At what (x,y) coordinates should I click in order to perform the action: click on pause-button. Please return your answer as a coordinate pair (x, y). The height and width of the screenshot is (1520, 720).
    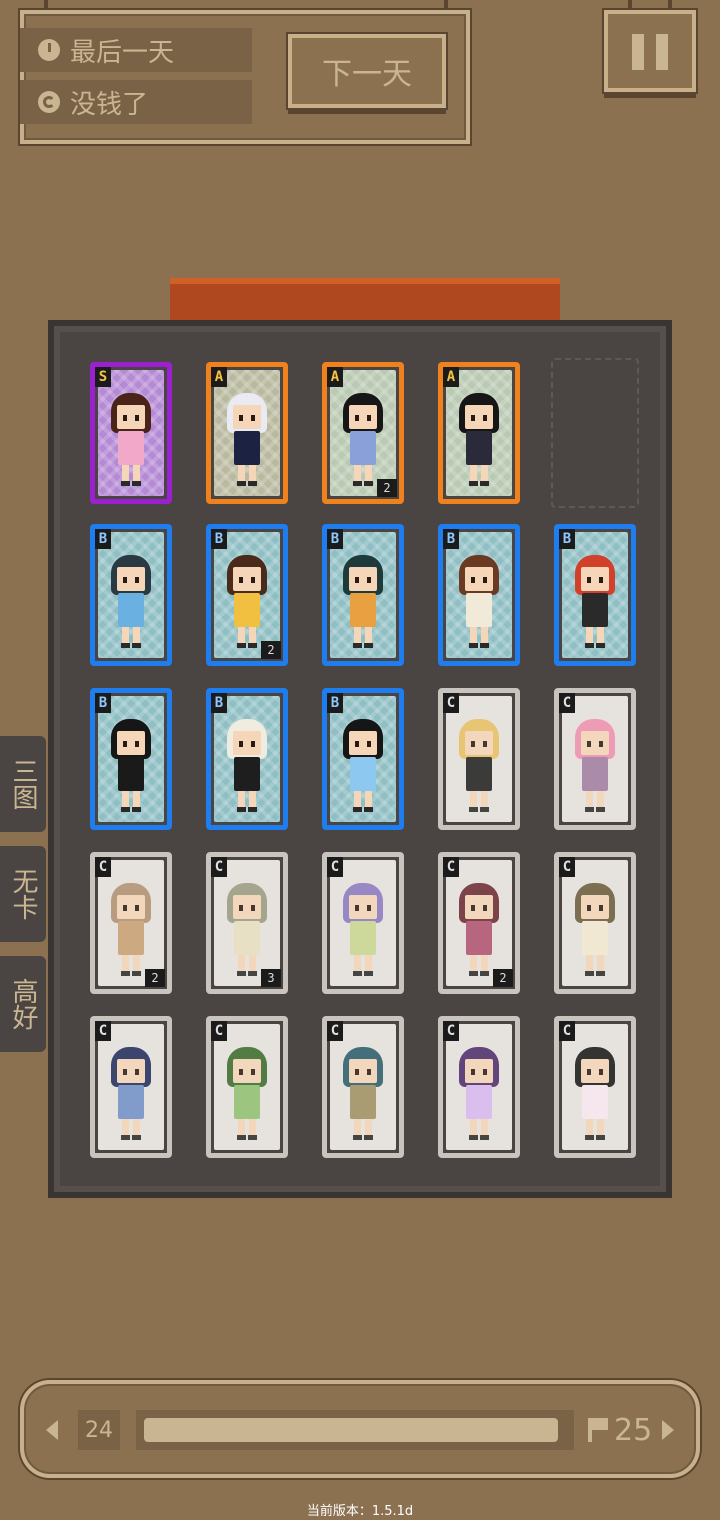
    Looking at the image, I should click on (650, 51).